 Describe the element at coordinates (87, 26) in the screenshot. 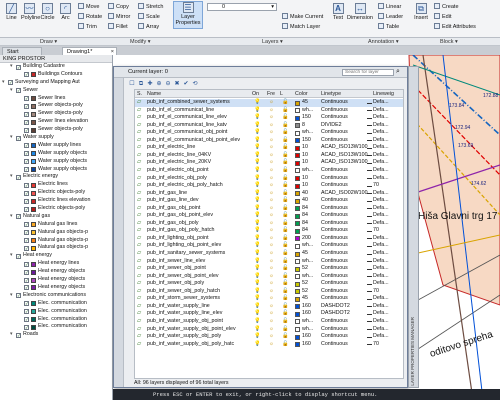

I see `tool-trim-button: Trim` at that location.